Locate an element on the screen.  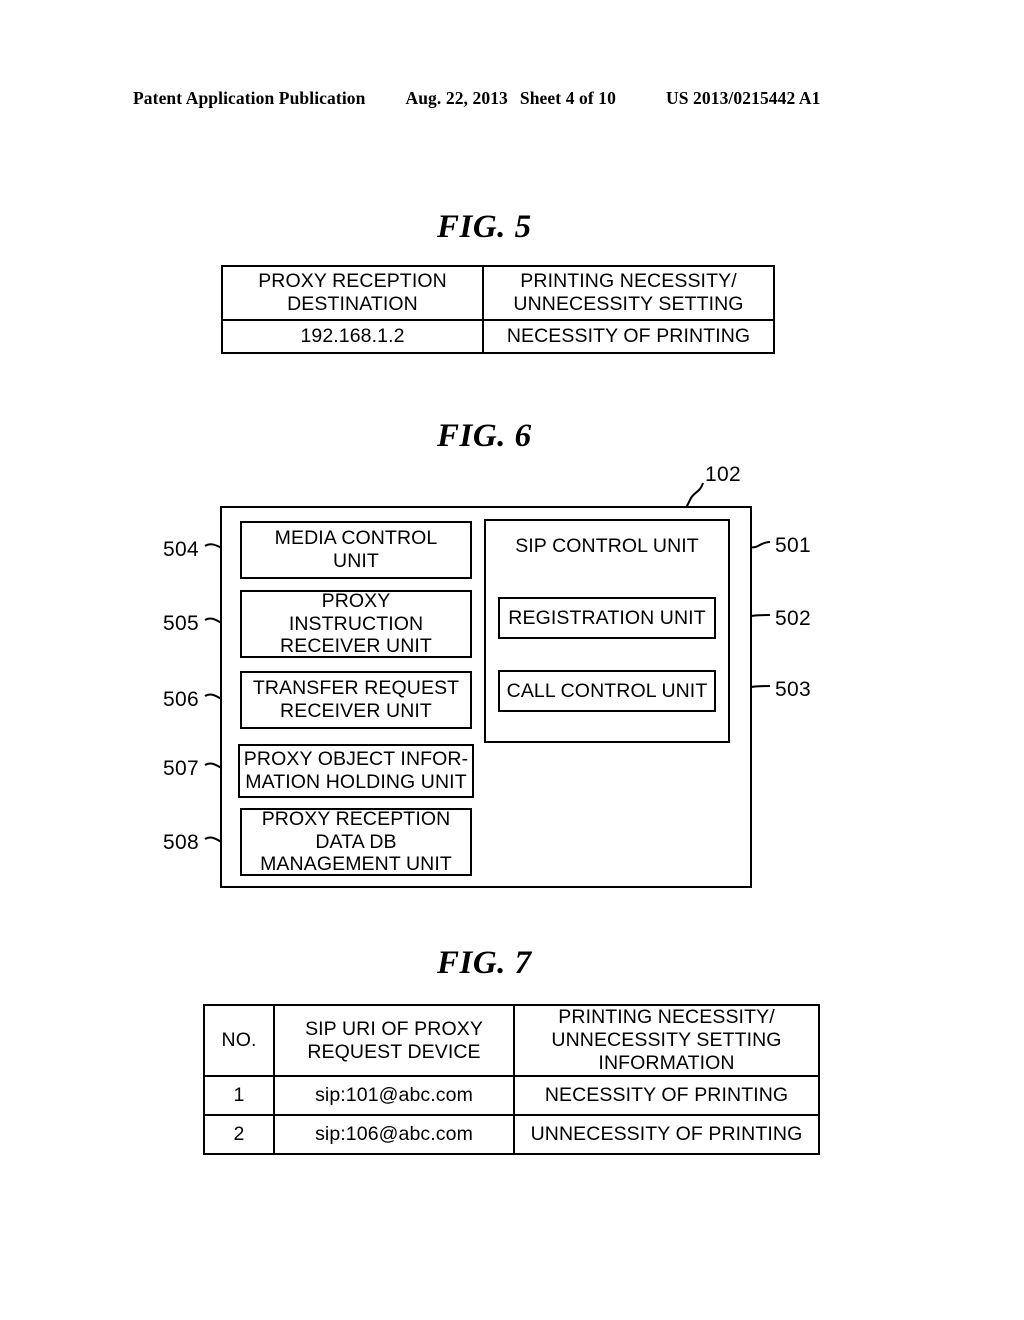
cell-sip-uri: sip:106@abc.com is located at coordinates (394, 1134).